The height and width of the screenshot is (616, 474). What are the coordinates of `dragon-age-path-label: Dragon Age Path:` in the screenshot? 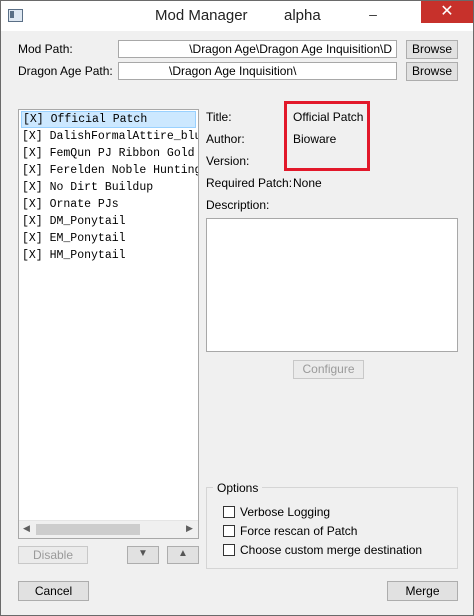 It's located at (65, 71).